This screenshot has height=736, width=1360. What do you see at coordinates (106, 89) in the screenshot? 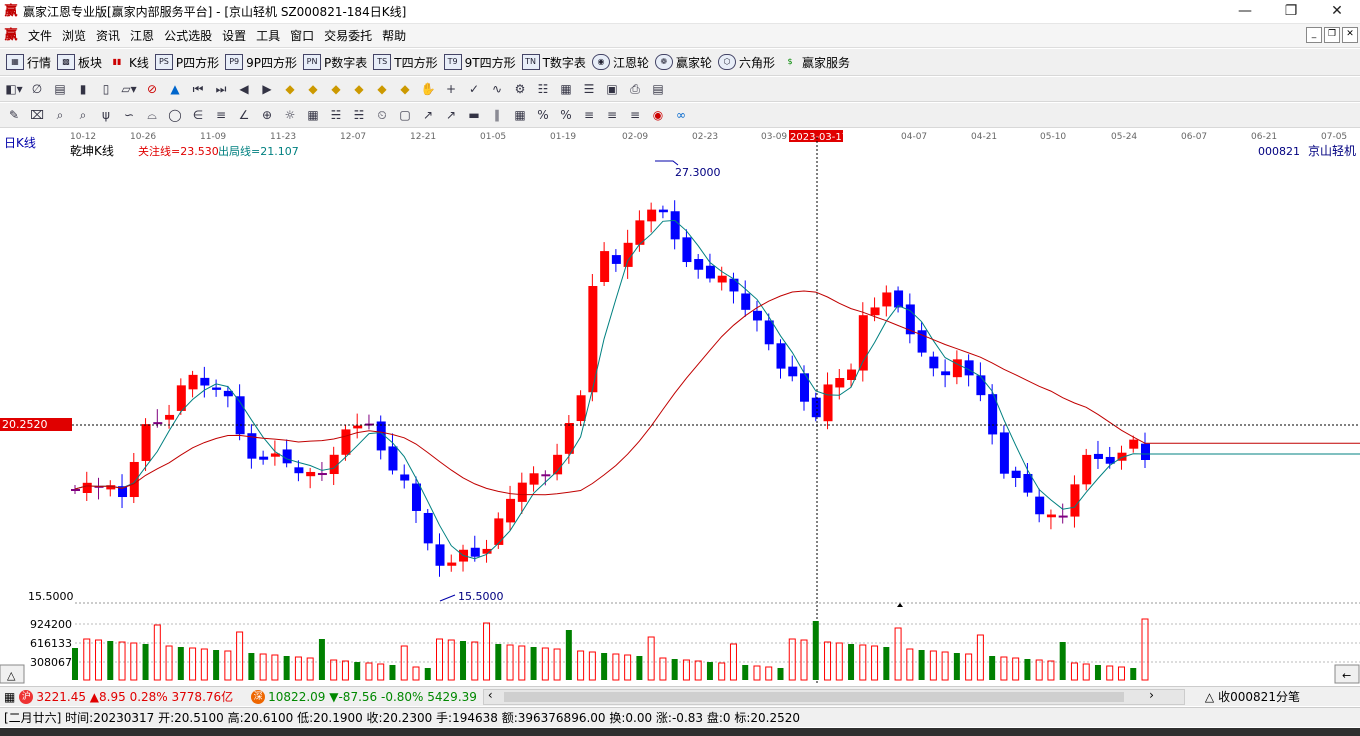
I see `candles-2-icon: ▯` at bounding box center [106, 89].